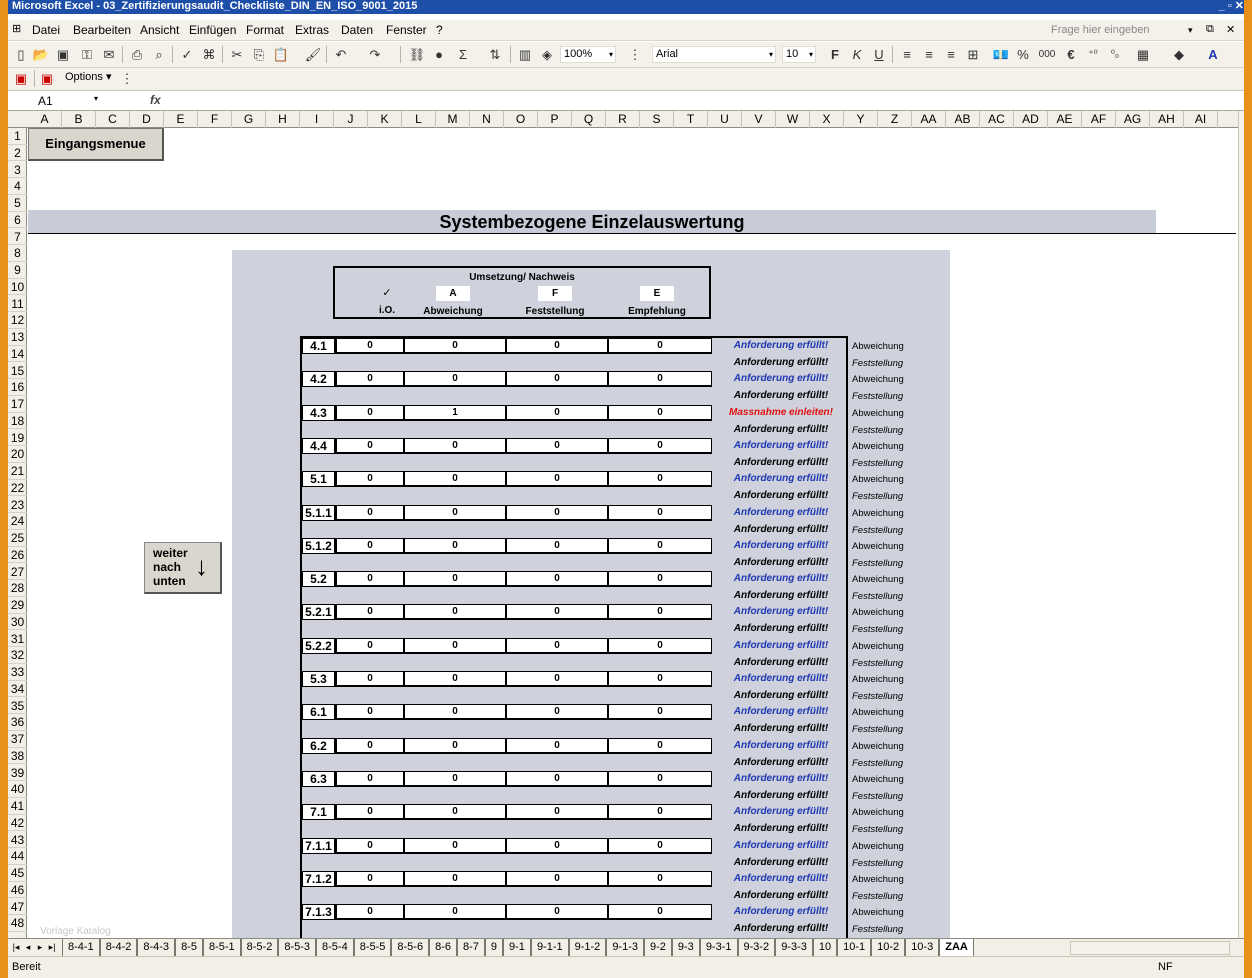 The height and width of the screenshot is (978, 1252). What do you see at coordinates (16, 28) in the screenshot?
I see `excel-app-icon: ⊞` at bounding box center [16, 28].